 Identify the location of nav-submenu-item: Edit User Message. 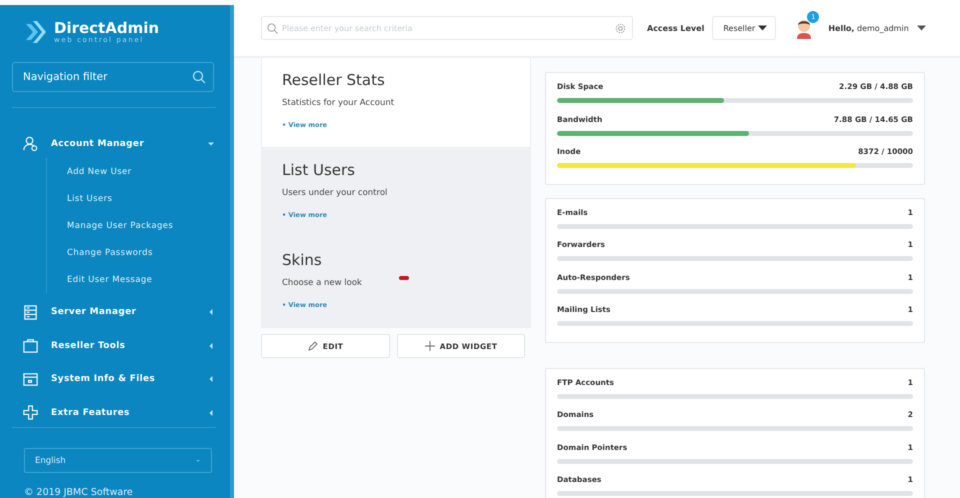
(109, 279).